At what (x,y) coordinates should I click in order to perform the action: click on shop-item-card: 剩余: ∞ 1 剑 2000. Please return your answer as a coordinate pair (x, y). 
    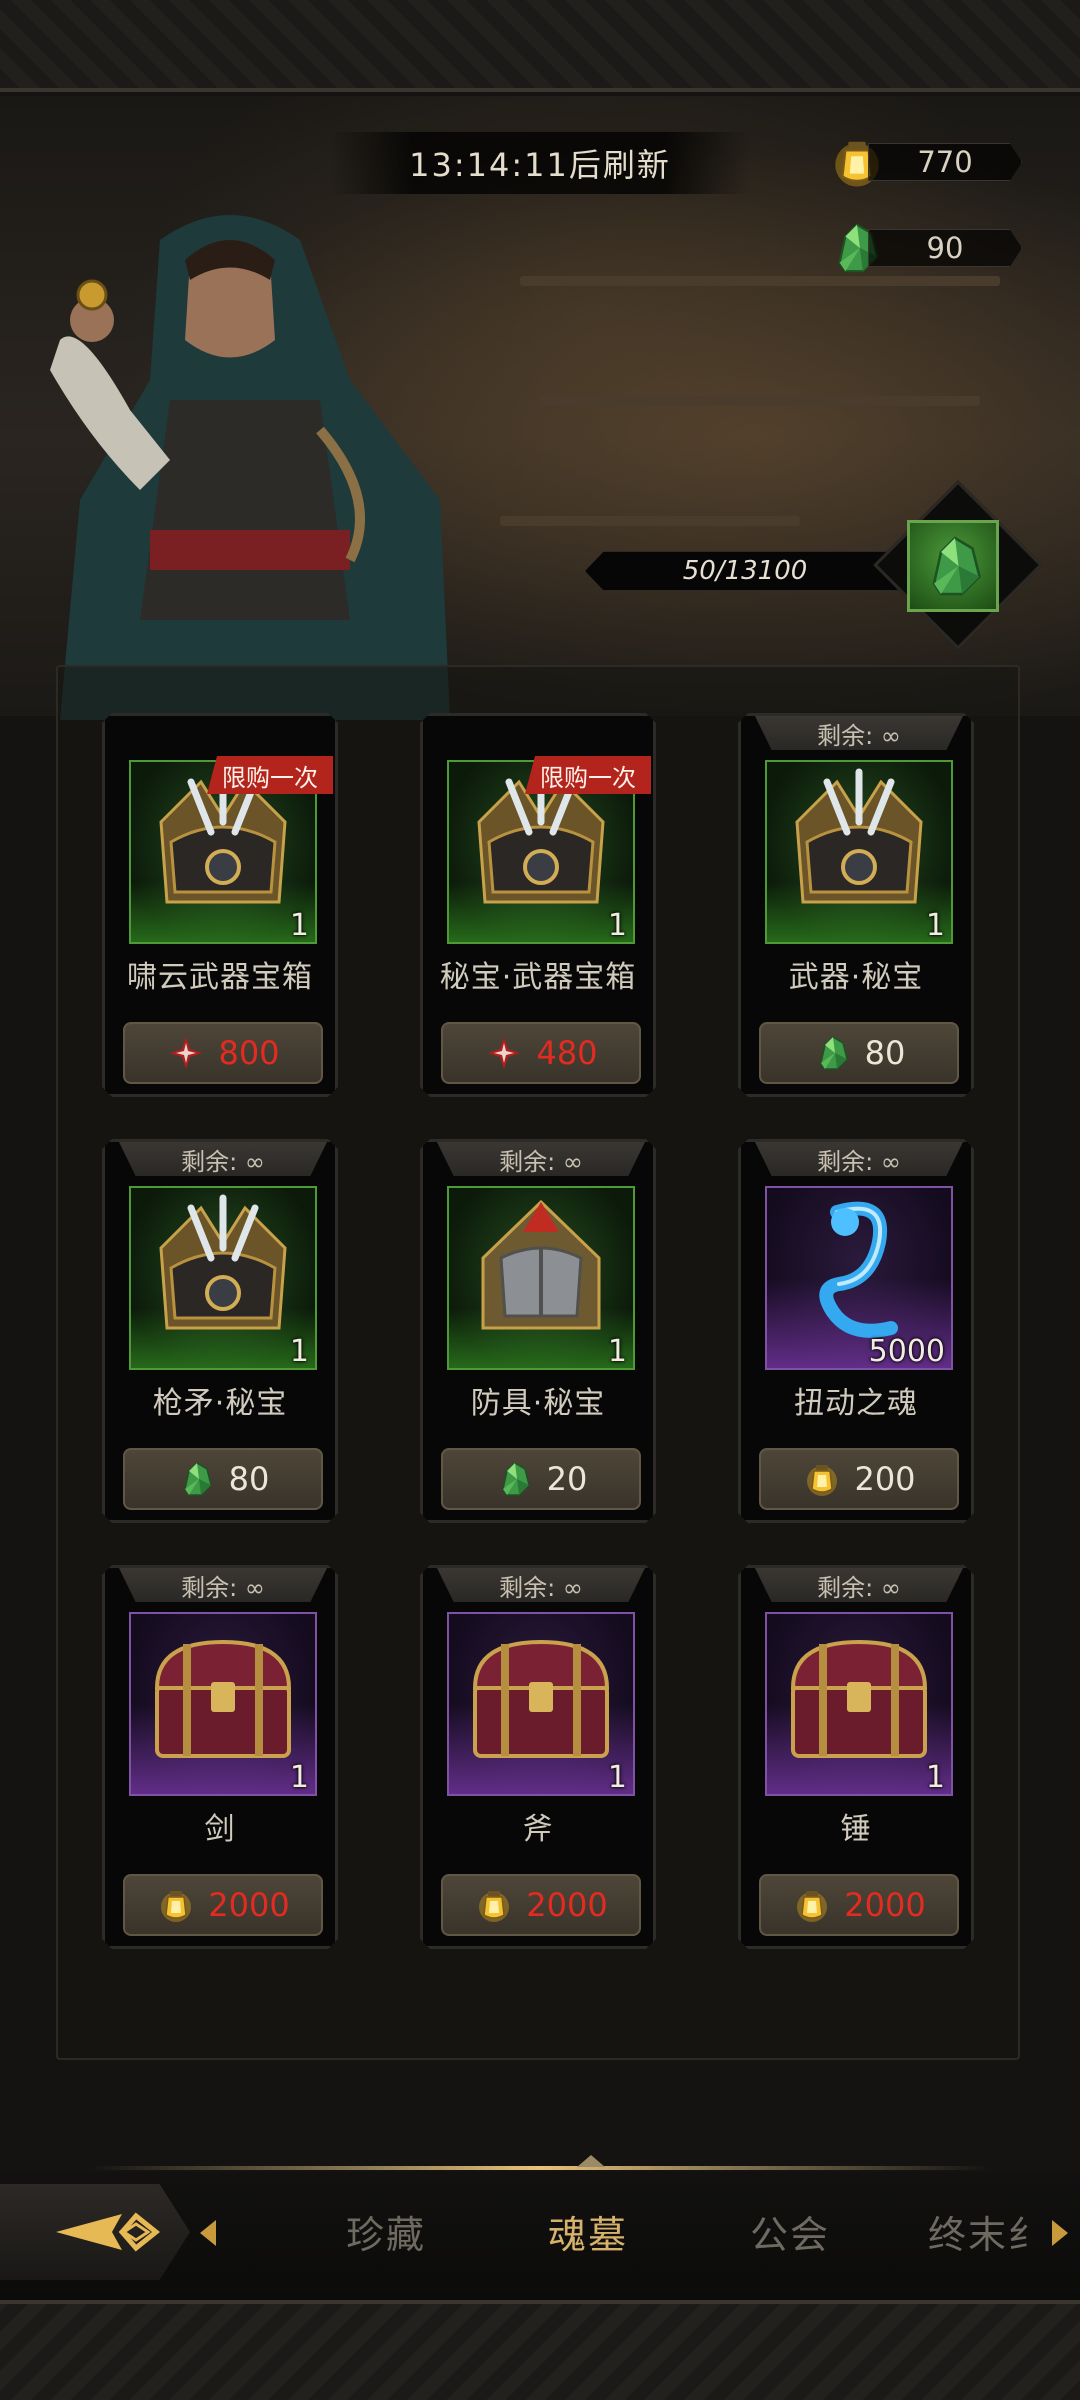
    Looking at the image, I should click on (220, 1757).